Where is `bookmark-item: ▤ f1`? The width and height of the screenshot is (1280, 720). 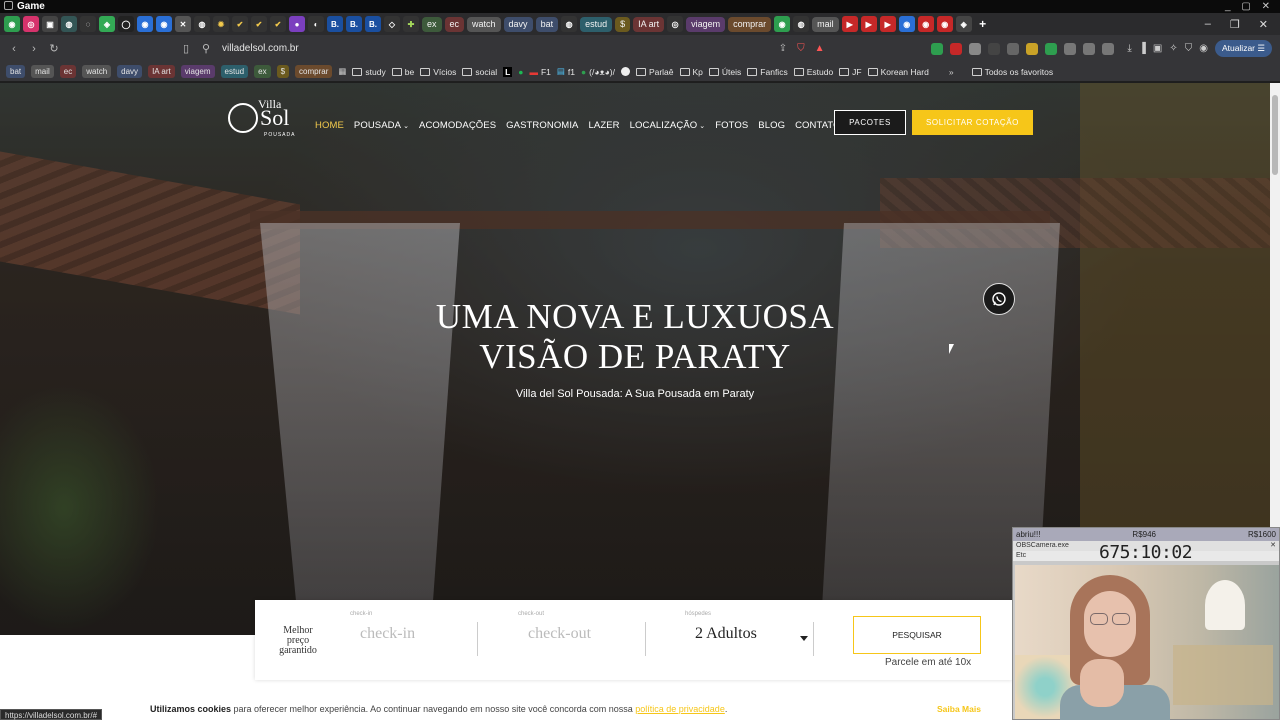
bookmark-item: ▤ f1 is located at coordinates (566, 71).